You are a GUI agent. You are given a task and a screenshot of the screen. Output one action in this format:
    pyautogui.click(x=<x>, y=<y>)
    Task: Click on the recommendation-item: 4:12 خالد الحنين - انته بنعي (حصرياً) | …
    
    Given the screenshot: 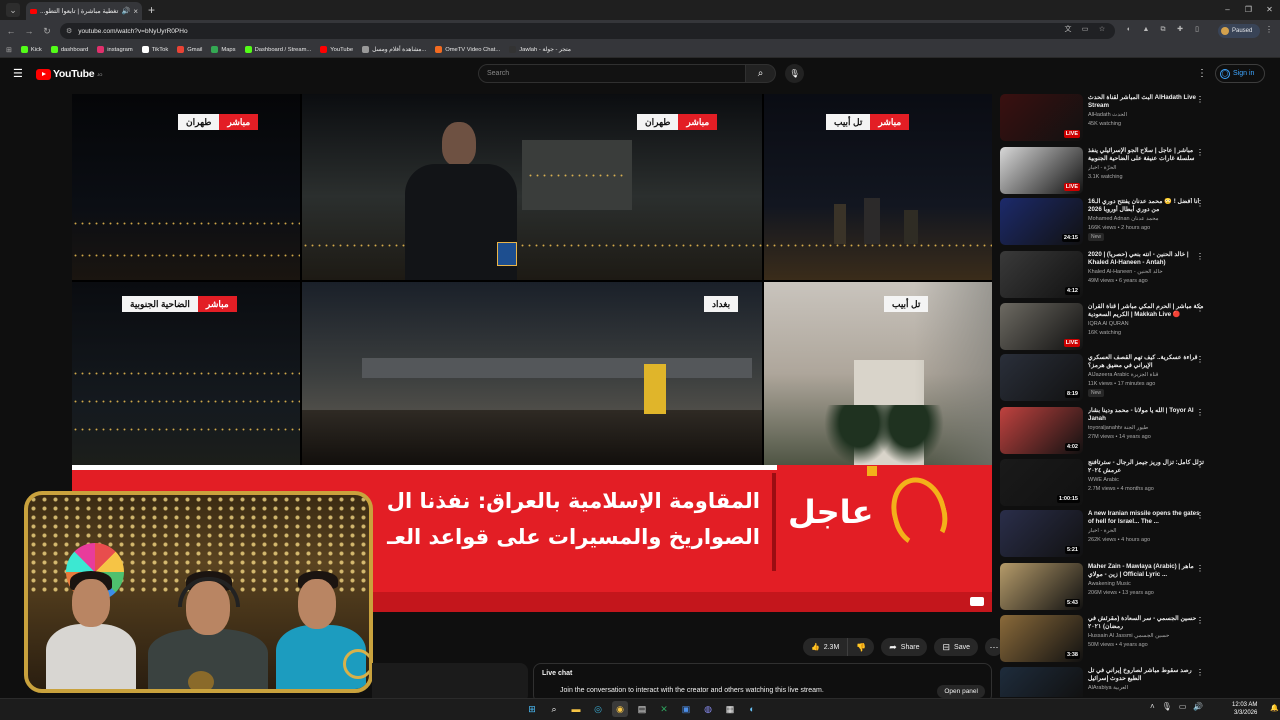 What is the action you would take?
    pyautogui.click(x=1105, y=275)
    